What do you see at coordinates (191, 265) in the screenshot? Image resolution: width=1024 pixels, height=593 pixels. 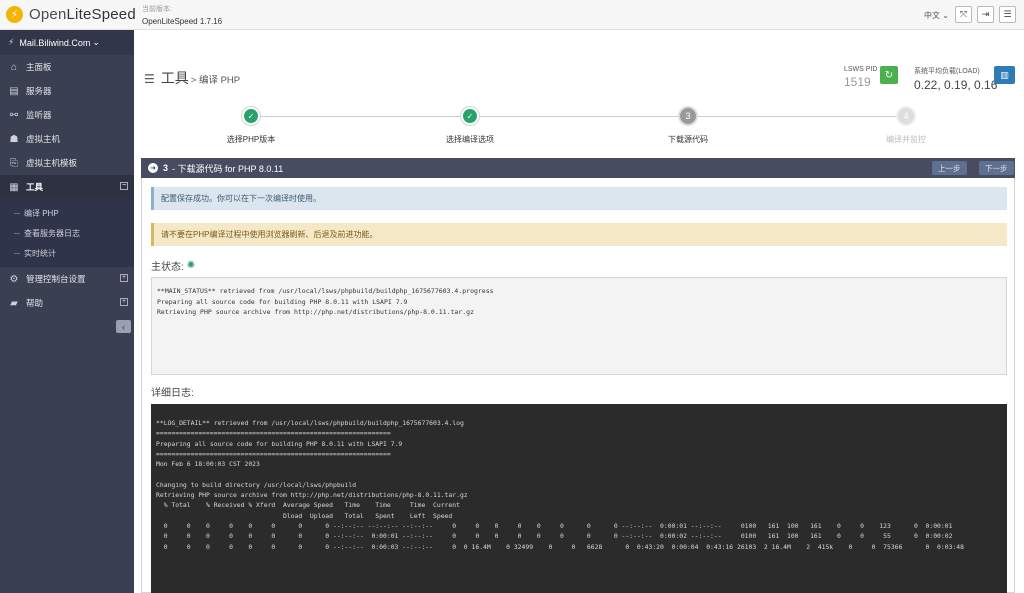 I see `spinning-gear-icon: ✺` at bounding box center [191, 265].